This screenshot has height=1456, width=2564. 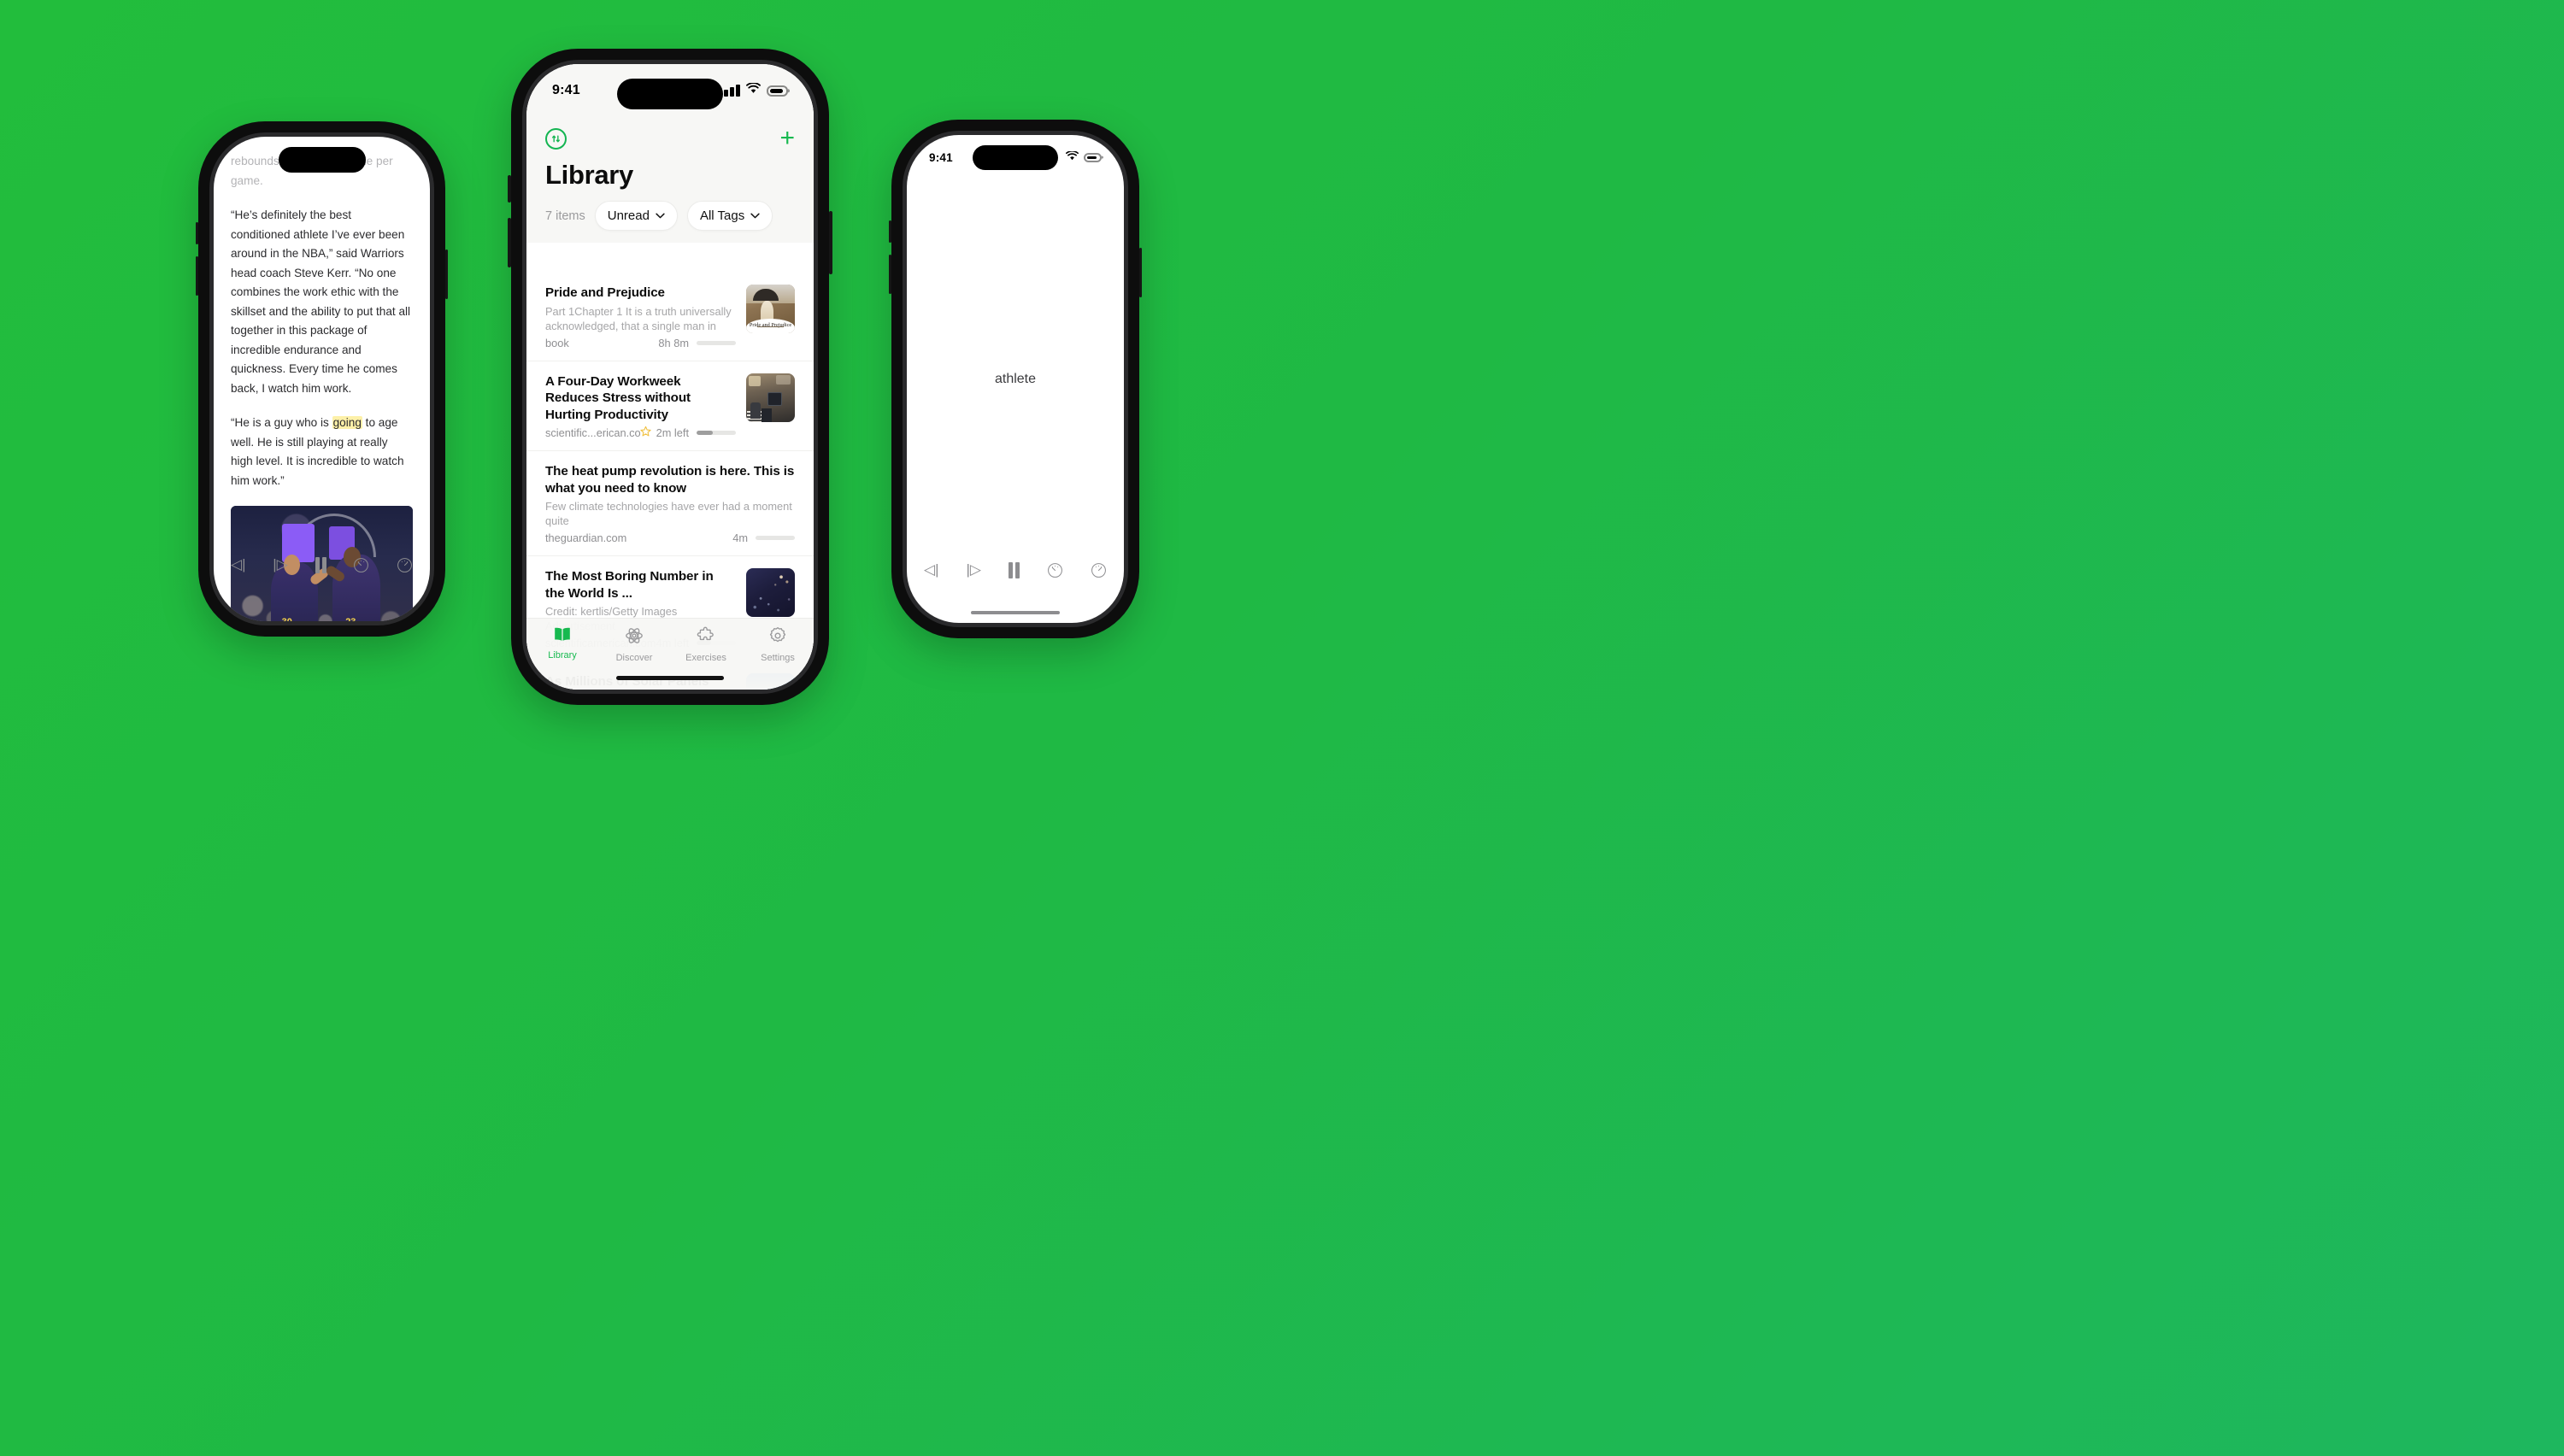 I want to click on item-source: theguardian.com, so click(x=586, y=537).